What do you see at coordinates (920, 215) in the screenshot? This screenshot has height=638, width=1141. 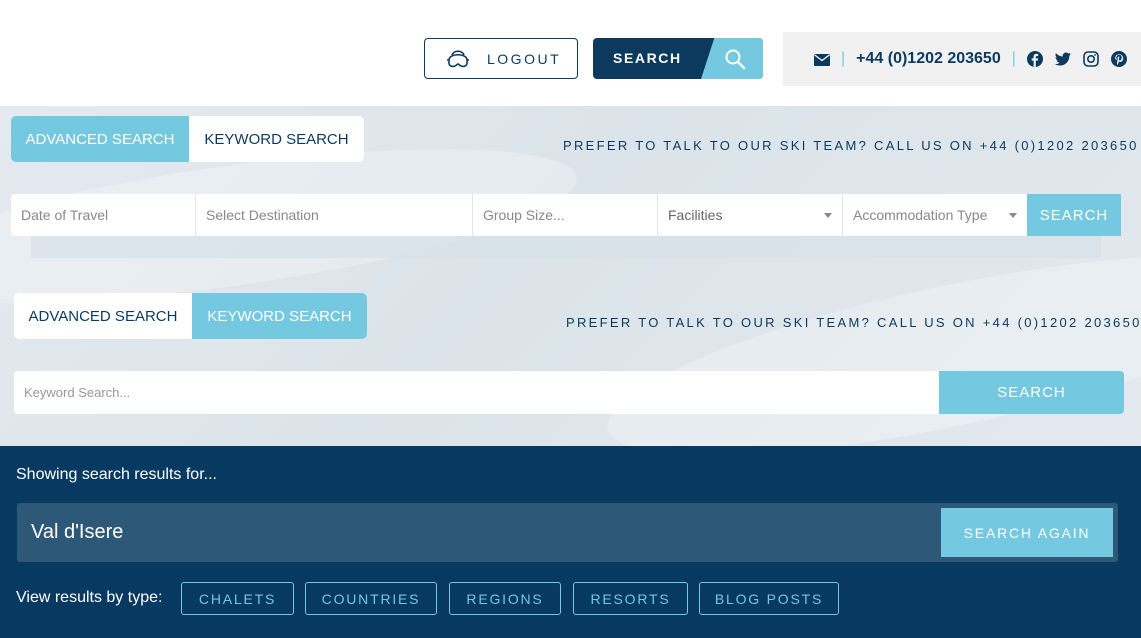 I see `accommodation-label: Accommodation Type` at bounding box center [920, 215].